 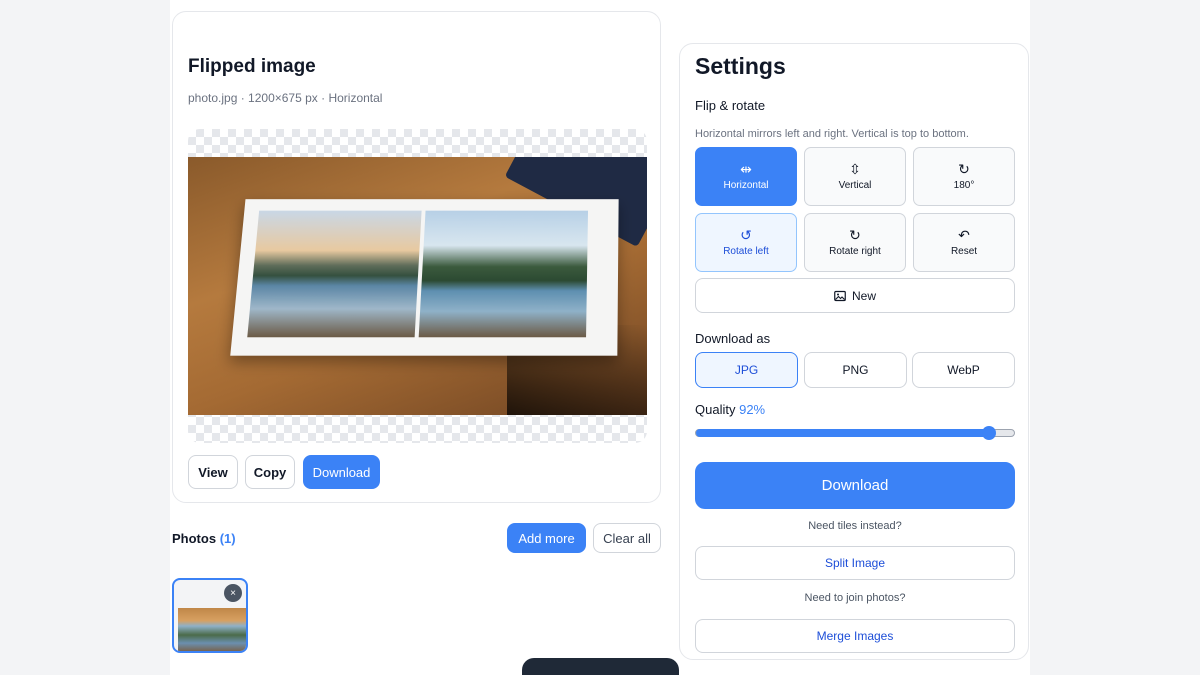 I want to click on quality-heading: Quality 92%, so click(x=730, y=409).